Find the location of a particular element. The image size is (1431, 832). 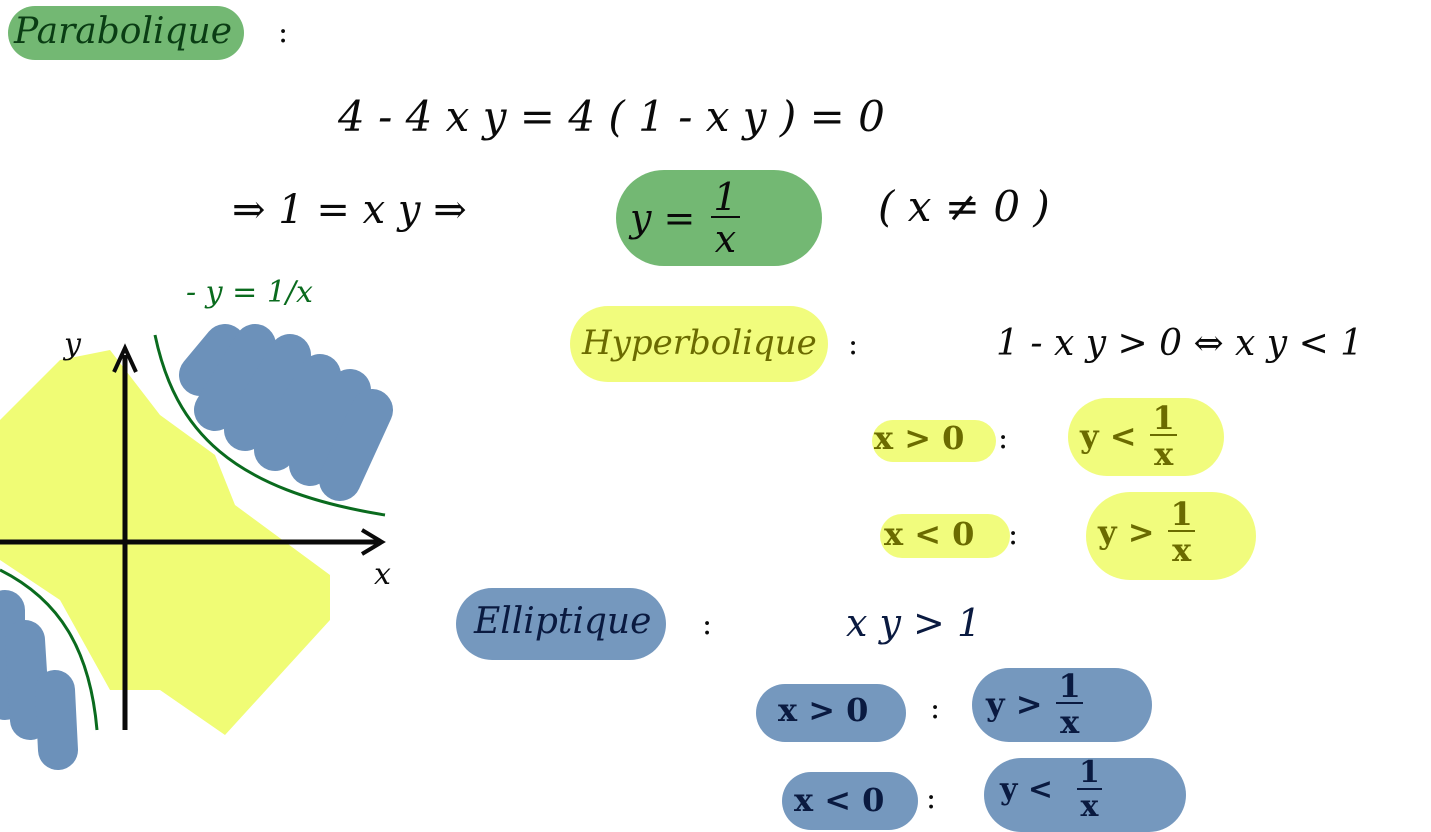

hyperbolic-case1-numerator: 1 is located at coordinates (1163, 418).